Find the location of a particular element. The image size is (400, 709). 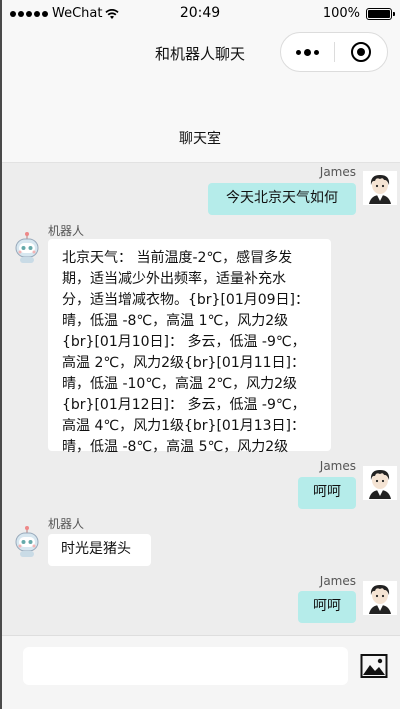

battery-fill is located at coordinates (379, 13).